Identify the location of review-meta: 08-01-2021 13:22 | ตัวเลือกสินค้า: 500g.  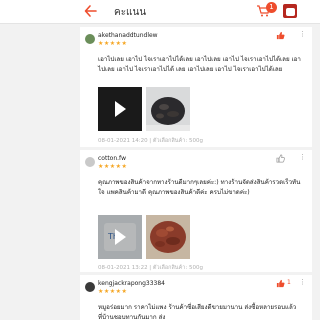
(150, 268).